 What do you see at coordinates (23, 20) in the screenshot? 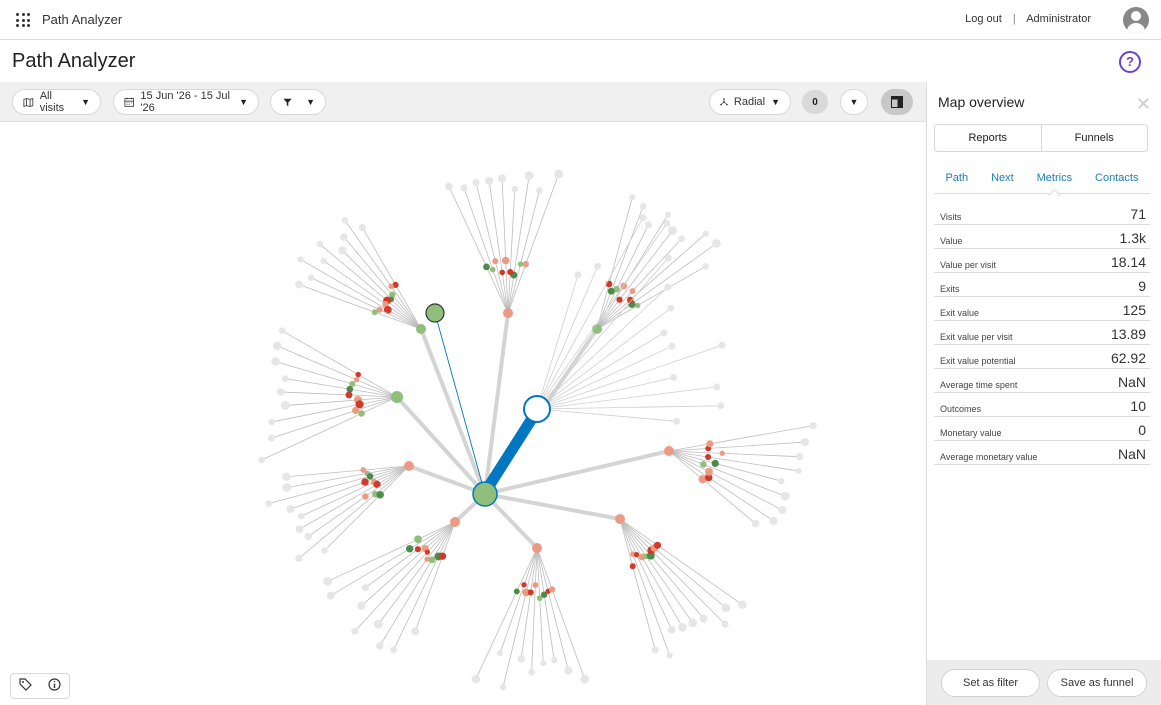
I see `app-launcher-icon` at bounding box center [23, 20].